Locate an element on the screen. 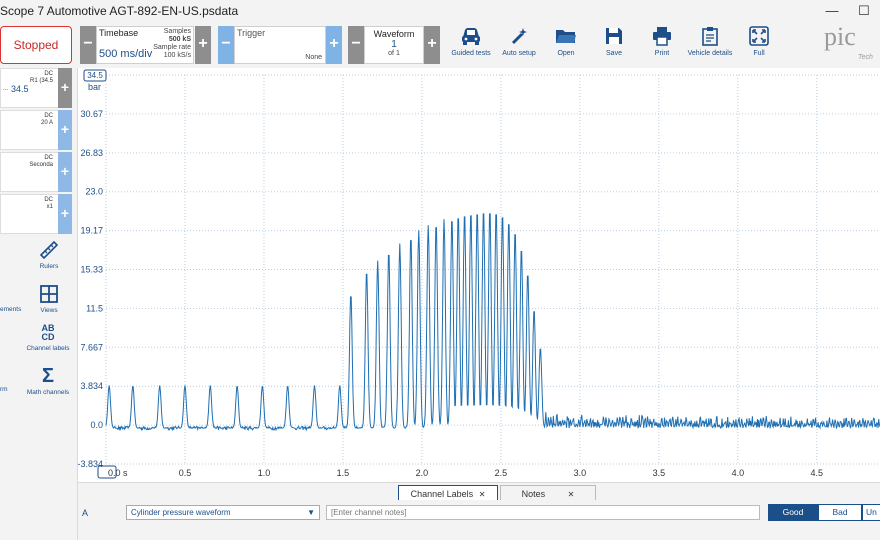 The height and width of the screenshot is (540, 880). trigger-panel: Trigger None is located at coordinates (280, 45).